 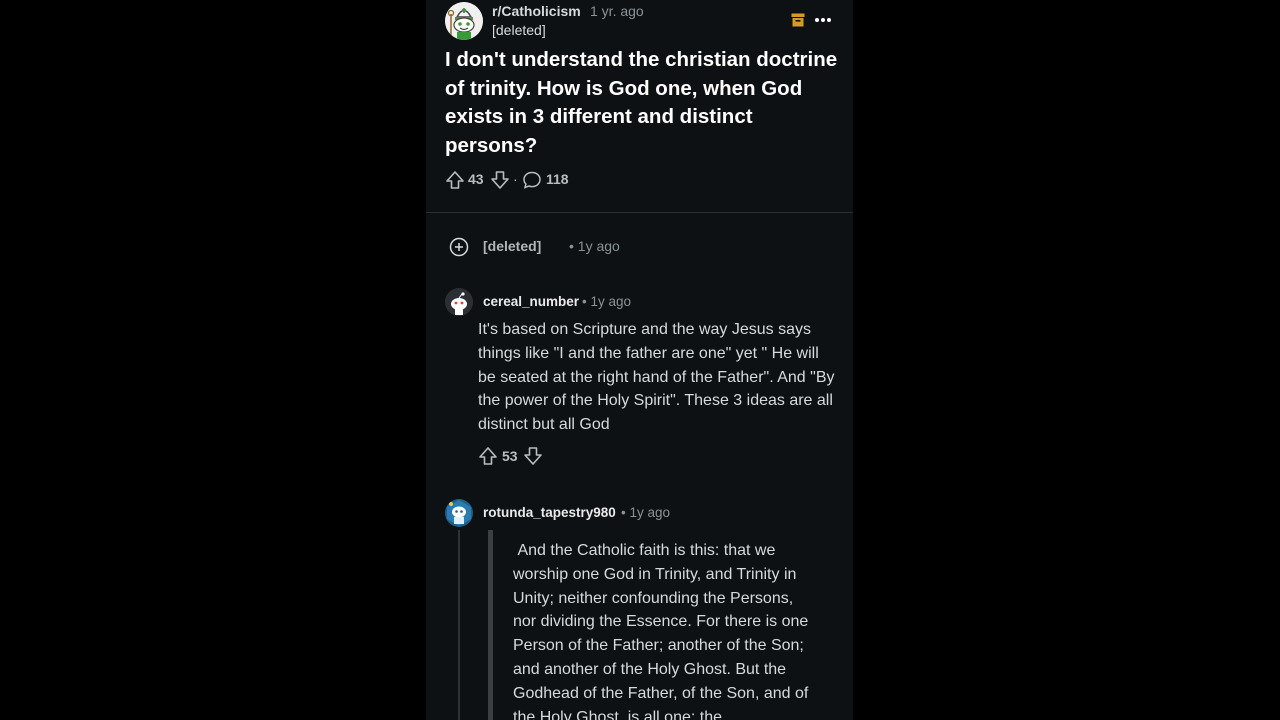 I want to click on archive-icon, so click(x=798, y=20).